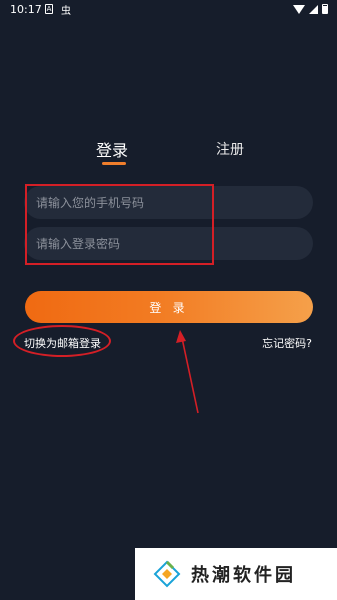 This screenshot has width=337, height=600. What do you see at coordinates (243, 575) in the screenshot?
I see `watermark-text: 热潮软件园` at bounding box center [243, 575].